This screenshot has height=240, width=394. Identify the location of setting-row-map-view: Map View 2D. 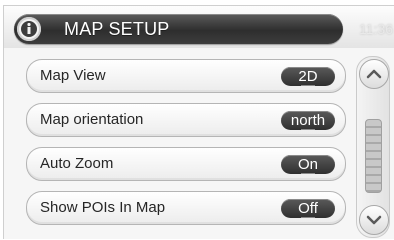
(186, 76).